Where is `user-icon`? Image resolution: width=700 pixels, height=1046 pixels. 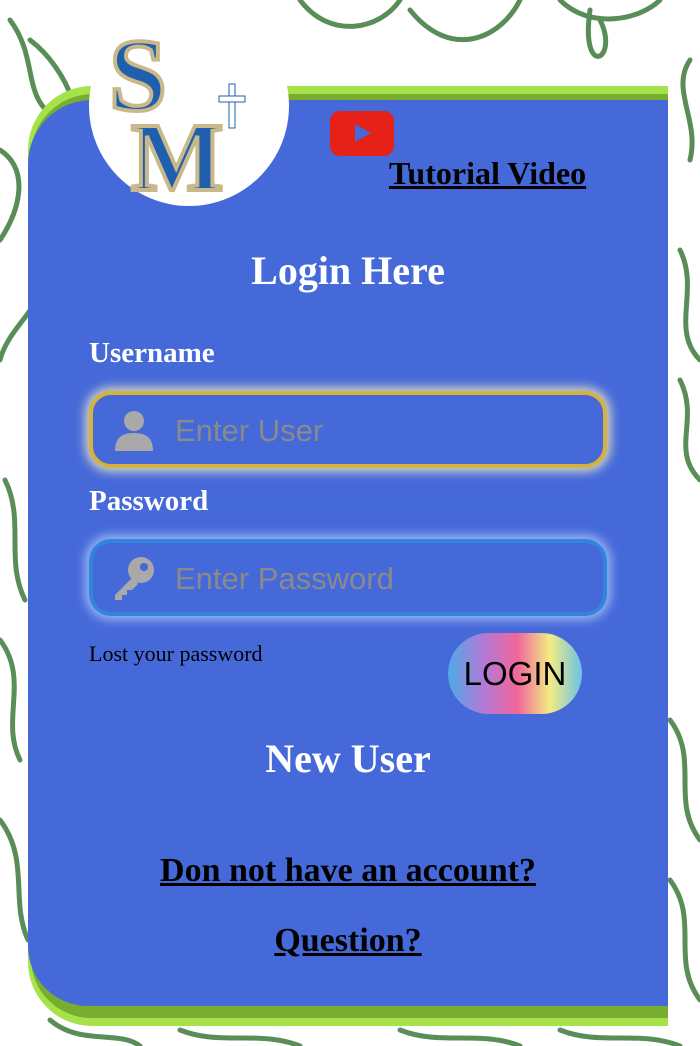
user-icon is located at coordinates (134, 431).